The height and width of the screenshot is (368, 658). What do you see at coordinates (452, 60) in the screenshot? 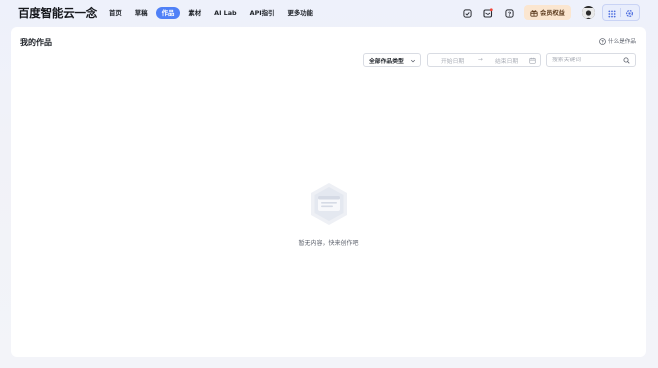
I see `start-date-input: 开始日期` at bounding box center [452, 60].